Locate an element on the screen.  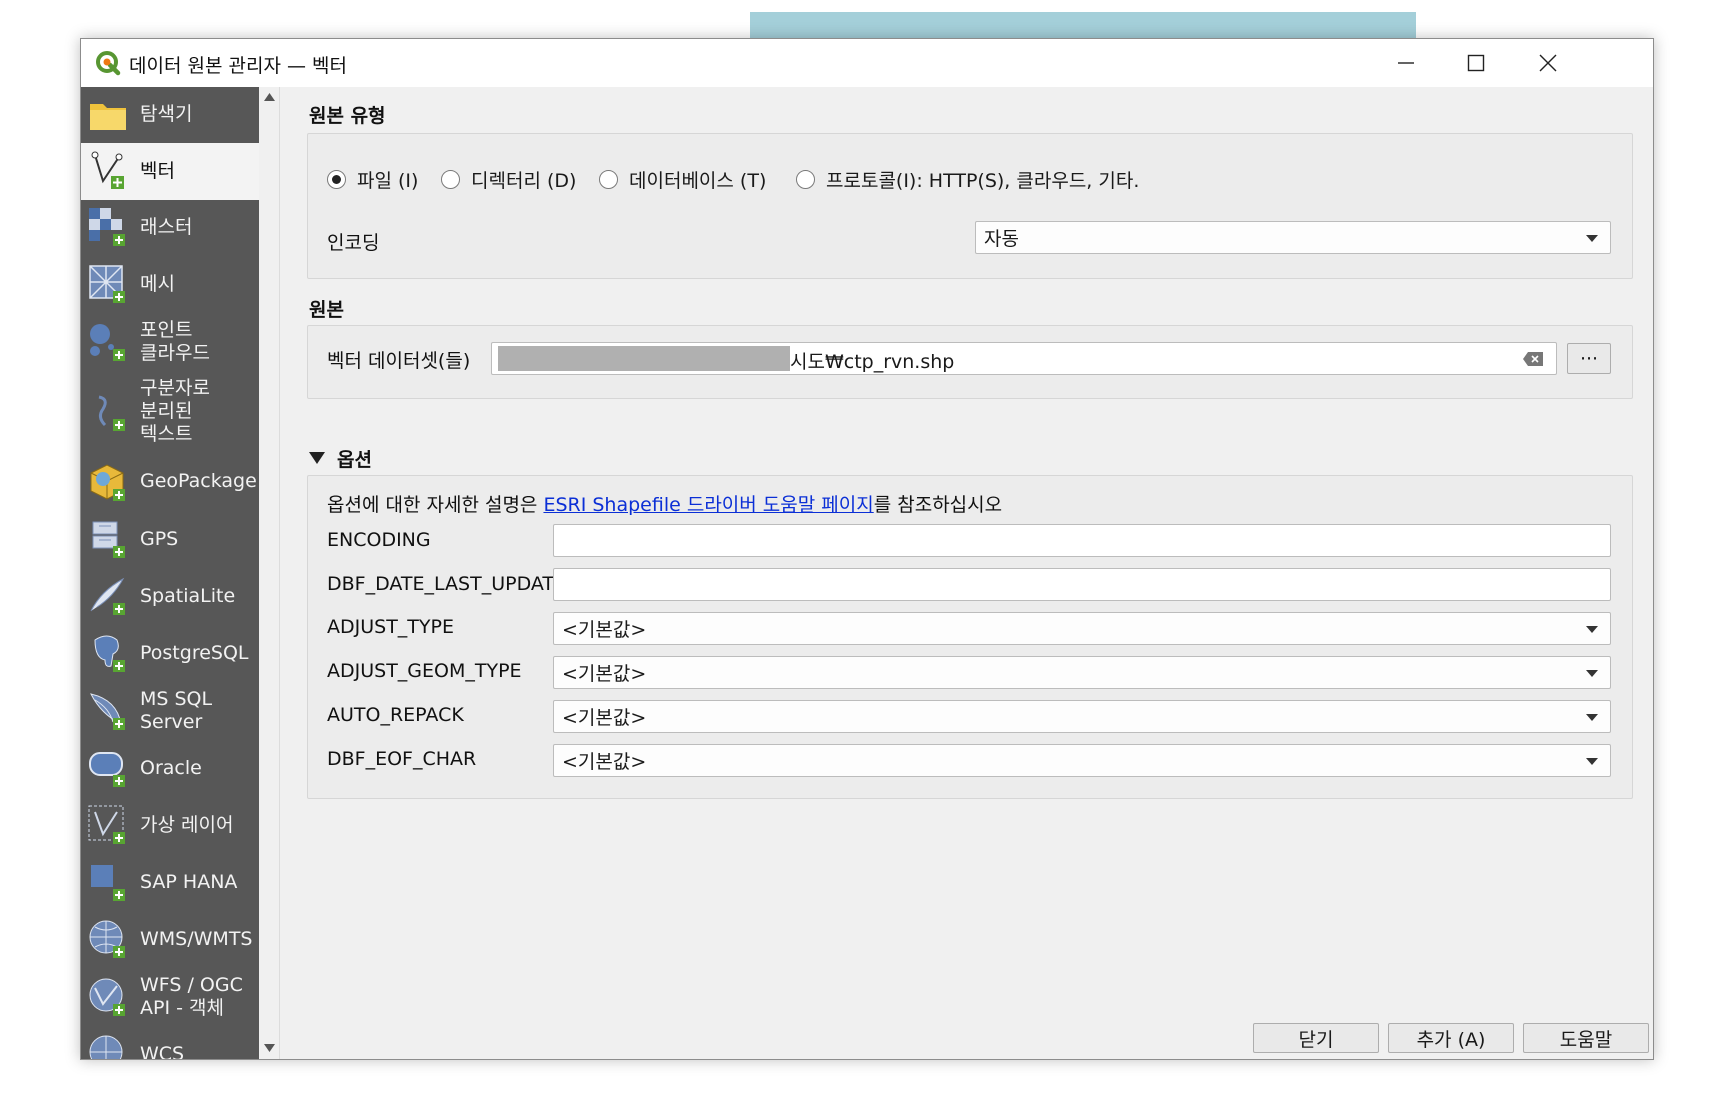
radio-database-label: 데이터베이스 (T) is located at coordinates (698, 181).